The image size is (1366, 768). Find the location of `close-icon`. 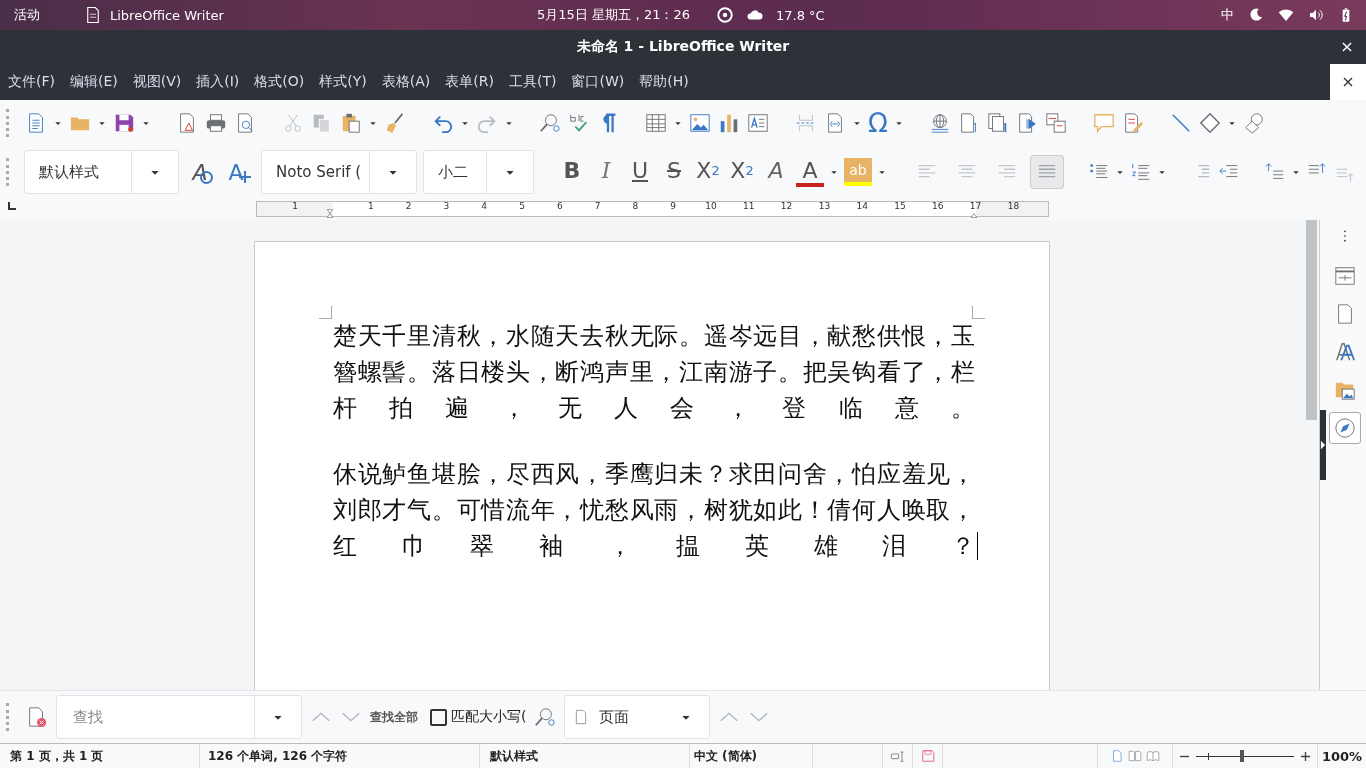

close-icon is located at coordinates (1347, 47).